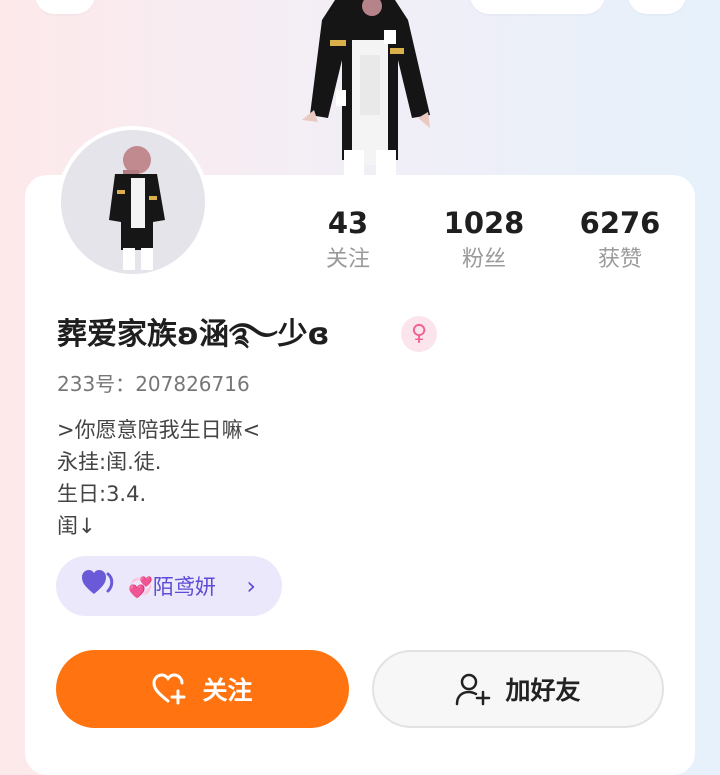 The width and height of the screenshot is (720, 775). Describe the element at coordinates (348, 223) in the screenshot. I see `following-count: 43` at that location.